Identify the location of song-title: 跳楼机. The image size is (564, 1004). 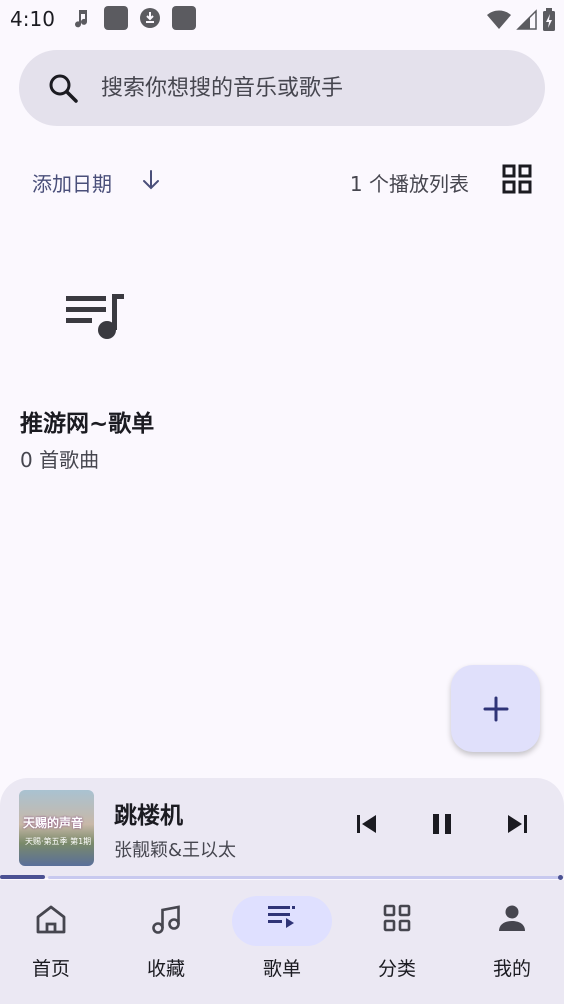
(148, 816).